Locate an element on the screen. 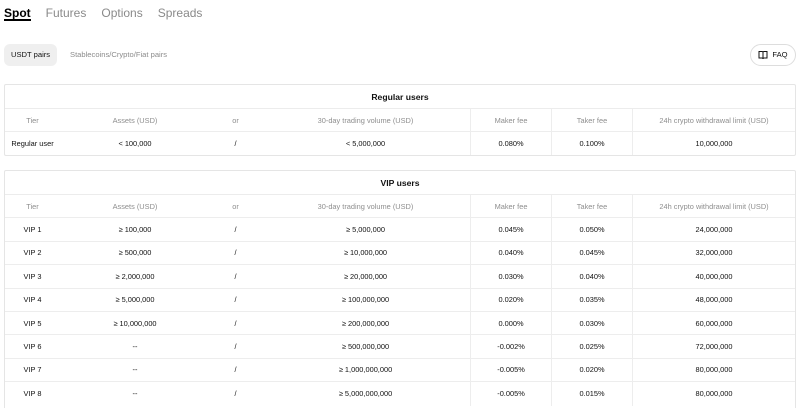 The image size is (800, 408). volume-cell: ≥ 5,000,000 is located at coordinates (366, 229).